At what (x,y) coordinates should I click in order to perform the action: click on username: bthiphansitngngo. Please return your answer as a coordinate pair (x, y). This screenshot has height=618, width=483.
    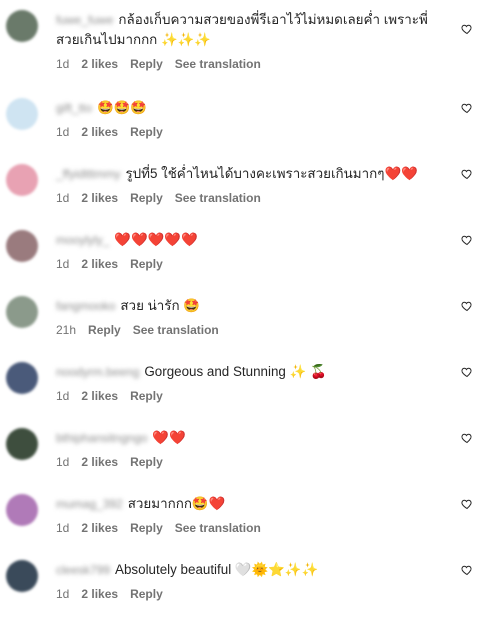
    Looking at the image, I should click on (101, 438).